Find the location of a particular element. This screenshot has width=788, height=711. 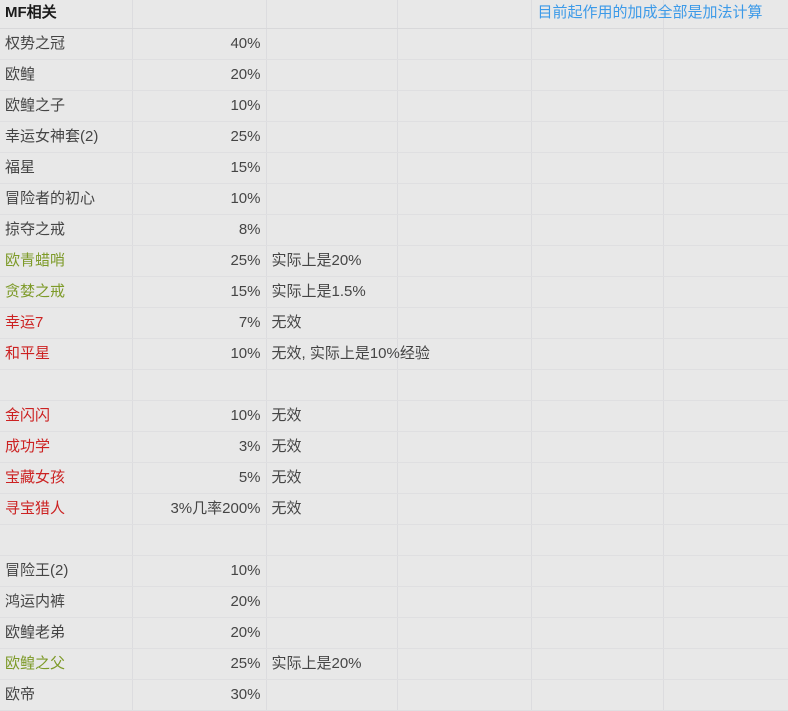

table-row: 宝藏女孩 5% 无效 is located at coordinates (394, 478).